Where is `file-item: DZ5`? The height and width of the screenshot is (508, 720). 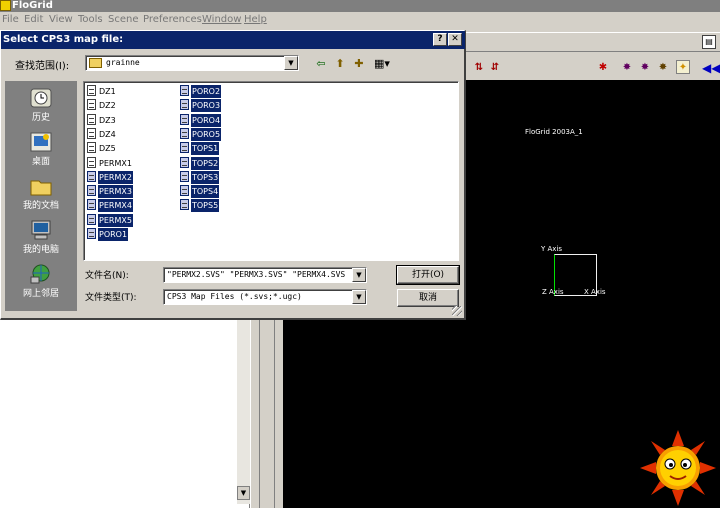 file-item: DZ5 is located at coordinates (102, 148).